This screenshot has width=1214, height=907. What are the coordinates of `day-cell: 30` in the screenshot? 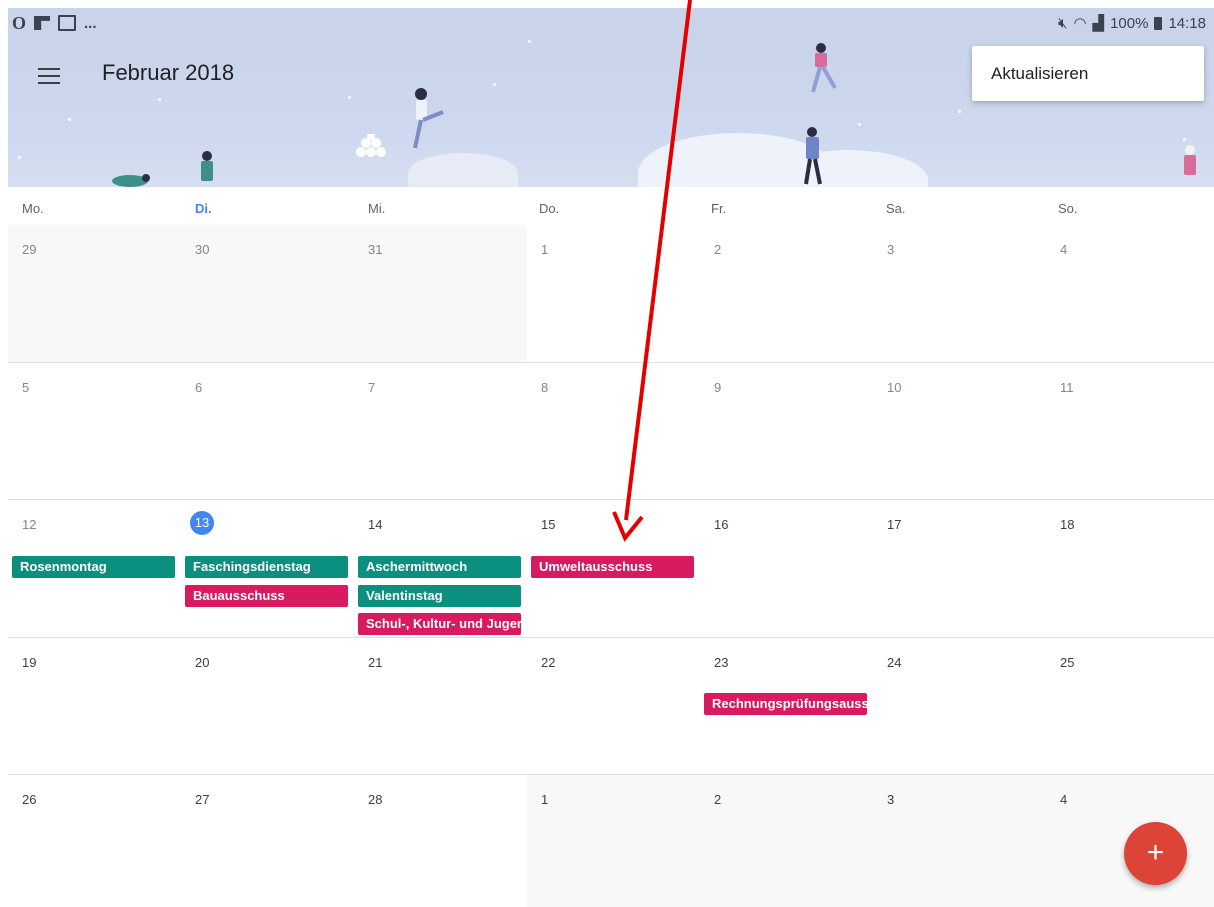 It's located at (267, 294).